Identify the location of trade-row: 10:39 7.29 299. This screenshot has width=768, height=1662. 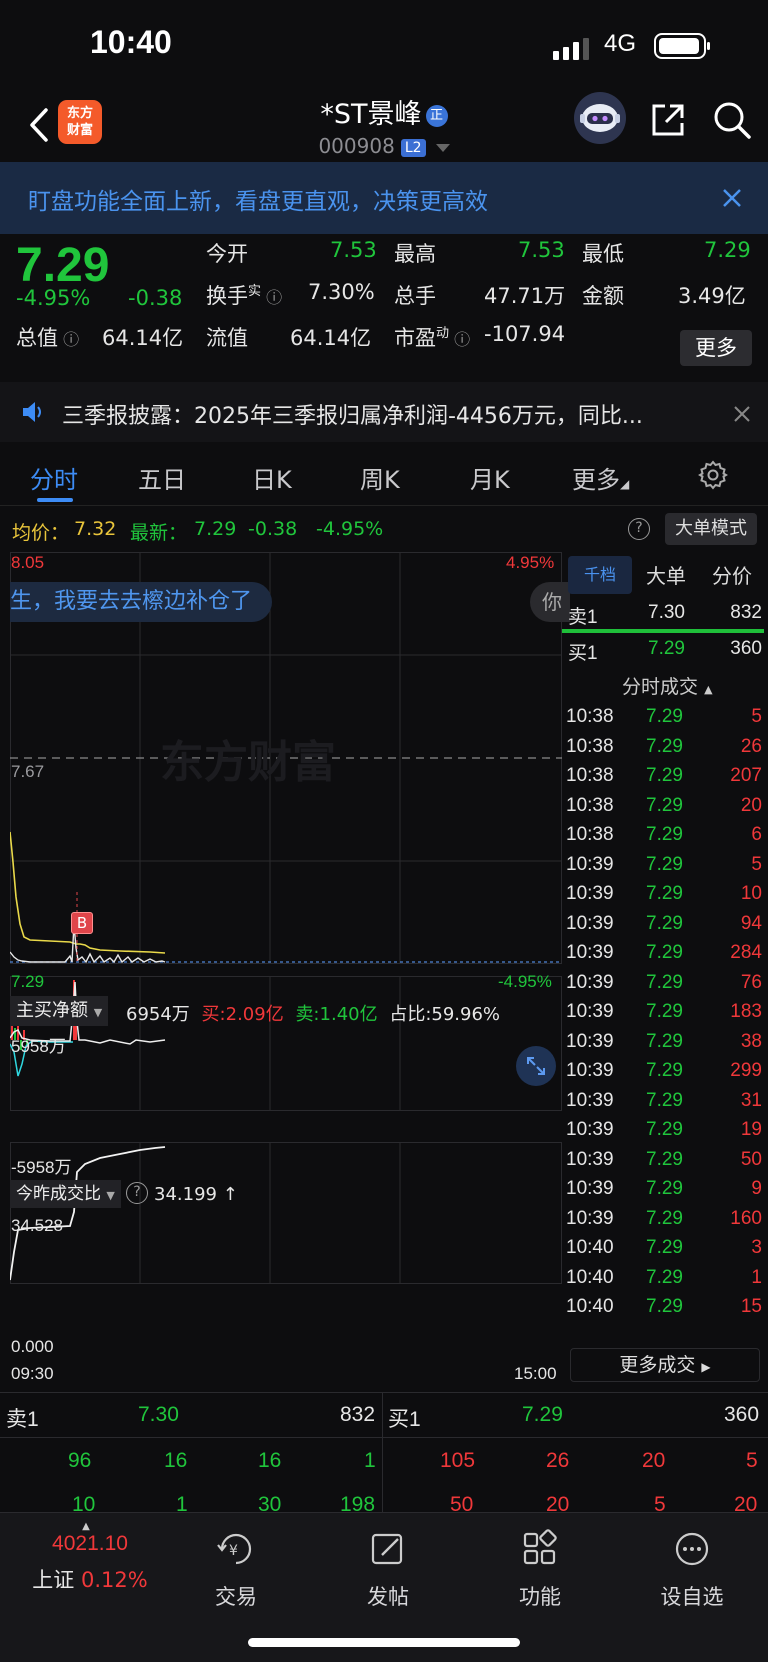
(665, 1071).